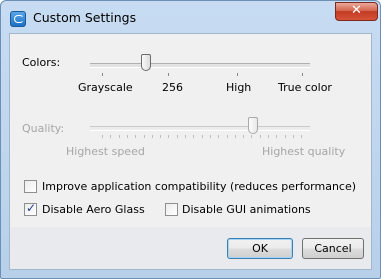 This screenshot has height=279, width=381. Describe the element at coordinates (333, 248) in the screenshot. I see `cancel-button: Cancel` at that location.